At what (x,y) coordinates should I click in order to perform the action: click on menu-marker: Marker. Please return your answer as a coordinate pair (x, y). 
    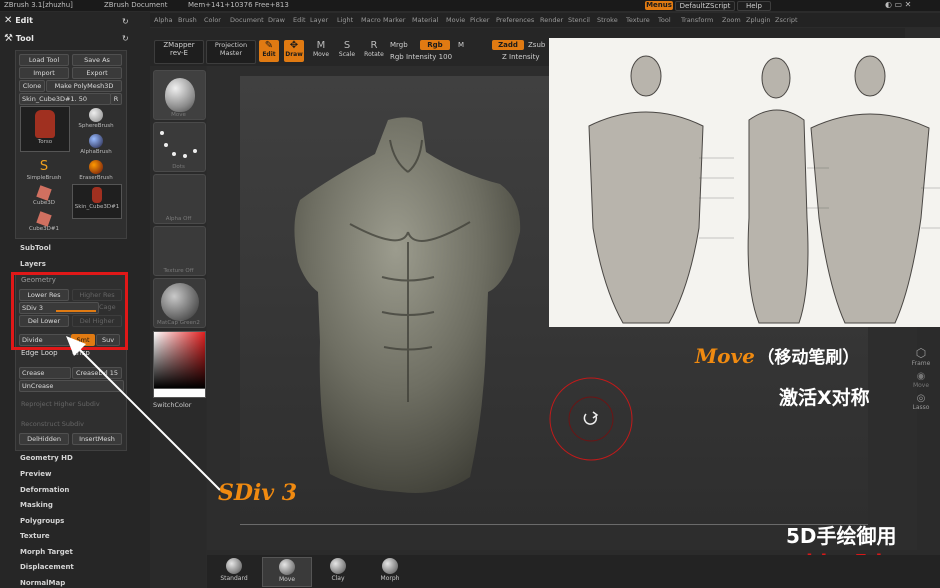
    Looking at the image, I should click on (394, 20).